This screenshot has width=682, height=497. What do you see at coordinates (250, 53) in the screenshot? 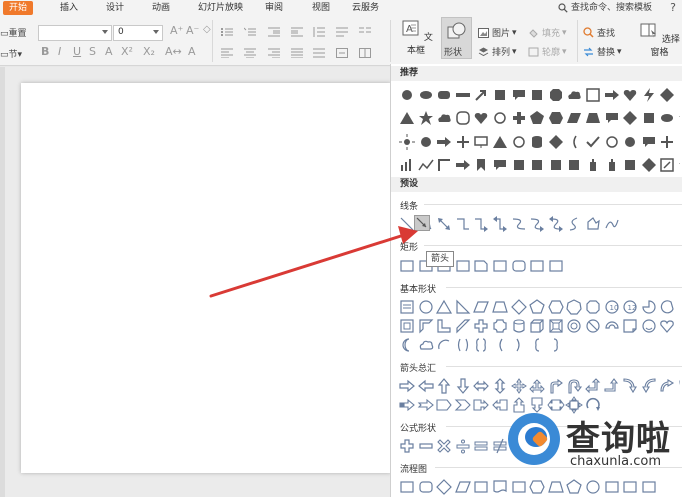
I see `align-center-icon` at bounding box center [250, 53].